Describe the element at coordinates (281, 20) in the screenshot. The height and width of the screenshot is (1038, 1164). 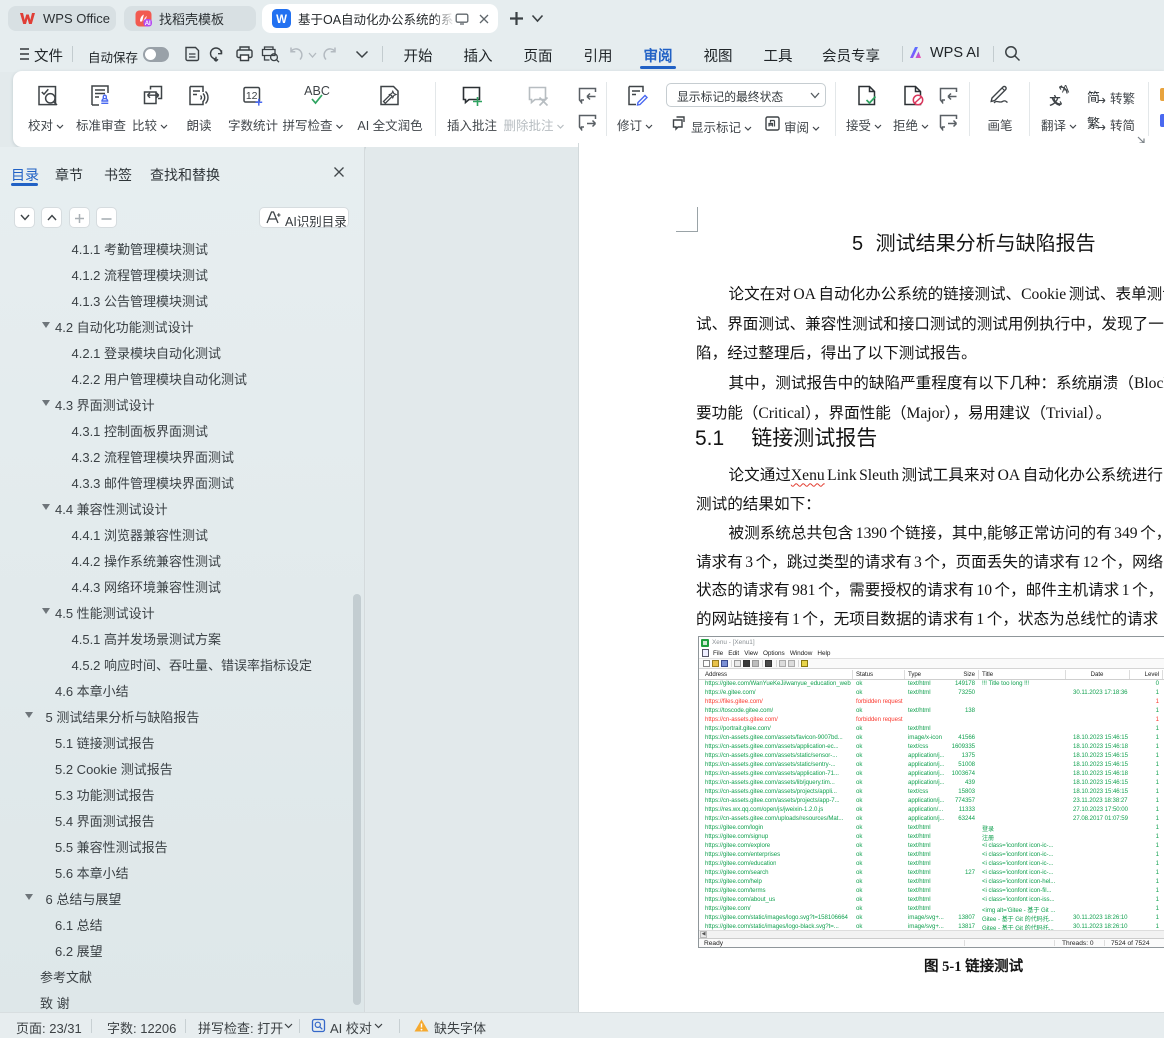
I see `svg-text: W` at that location.